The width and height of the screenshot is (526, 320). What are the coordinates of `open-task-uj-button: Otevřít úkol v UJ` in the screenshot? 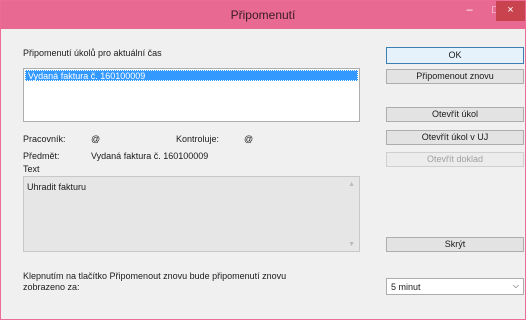 It's located at (455, 137).